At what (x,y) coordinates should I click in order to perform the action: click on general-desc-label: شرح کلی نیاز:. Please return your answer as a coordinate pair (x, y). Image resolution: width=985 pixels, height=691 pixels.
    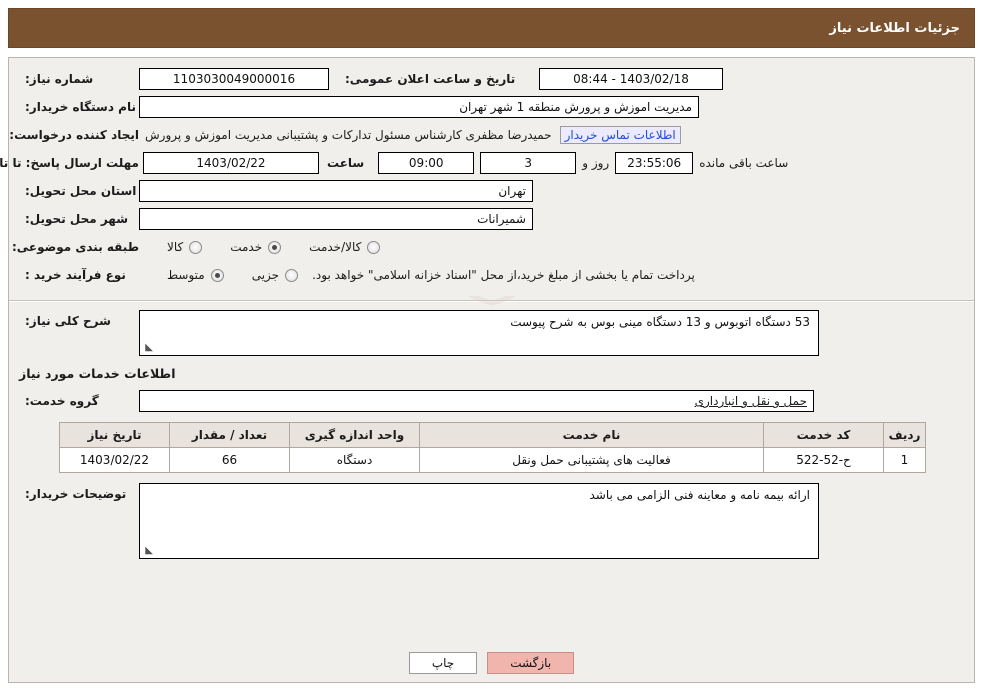
    Looking at the image, I should click on (69, 321).